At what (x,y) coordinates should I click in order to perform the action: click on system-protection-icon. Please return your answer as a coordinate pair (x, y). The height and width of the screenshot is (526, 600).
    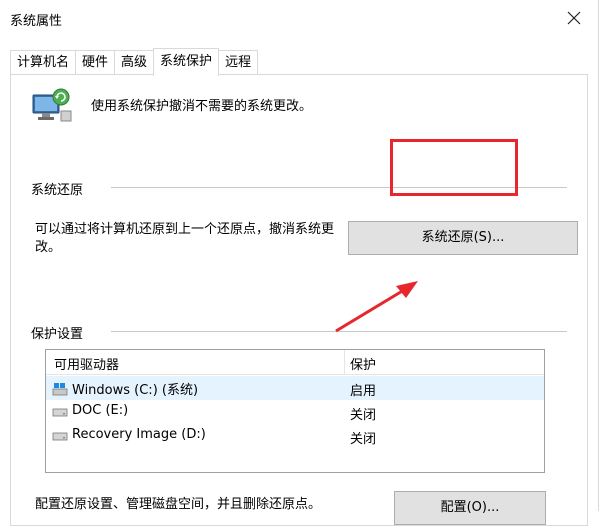
    Looking at the image, I should click on (52, 105).